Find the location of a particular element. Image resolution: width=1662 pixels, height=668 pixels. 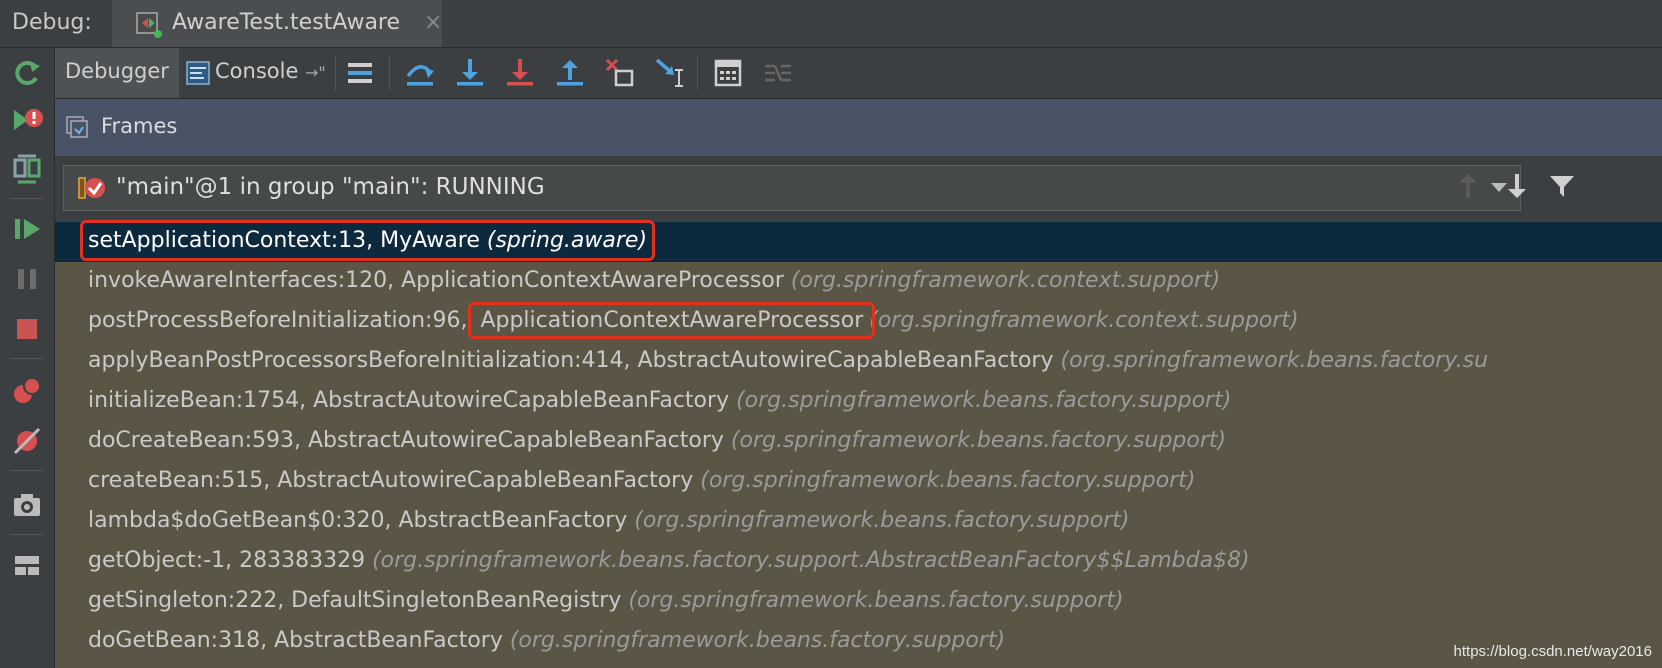

tab-console: Console →" is located at coordinates (263, 73).